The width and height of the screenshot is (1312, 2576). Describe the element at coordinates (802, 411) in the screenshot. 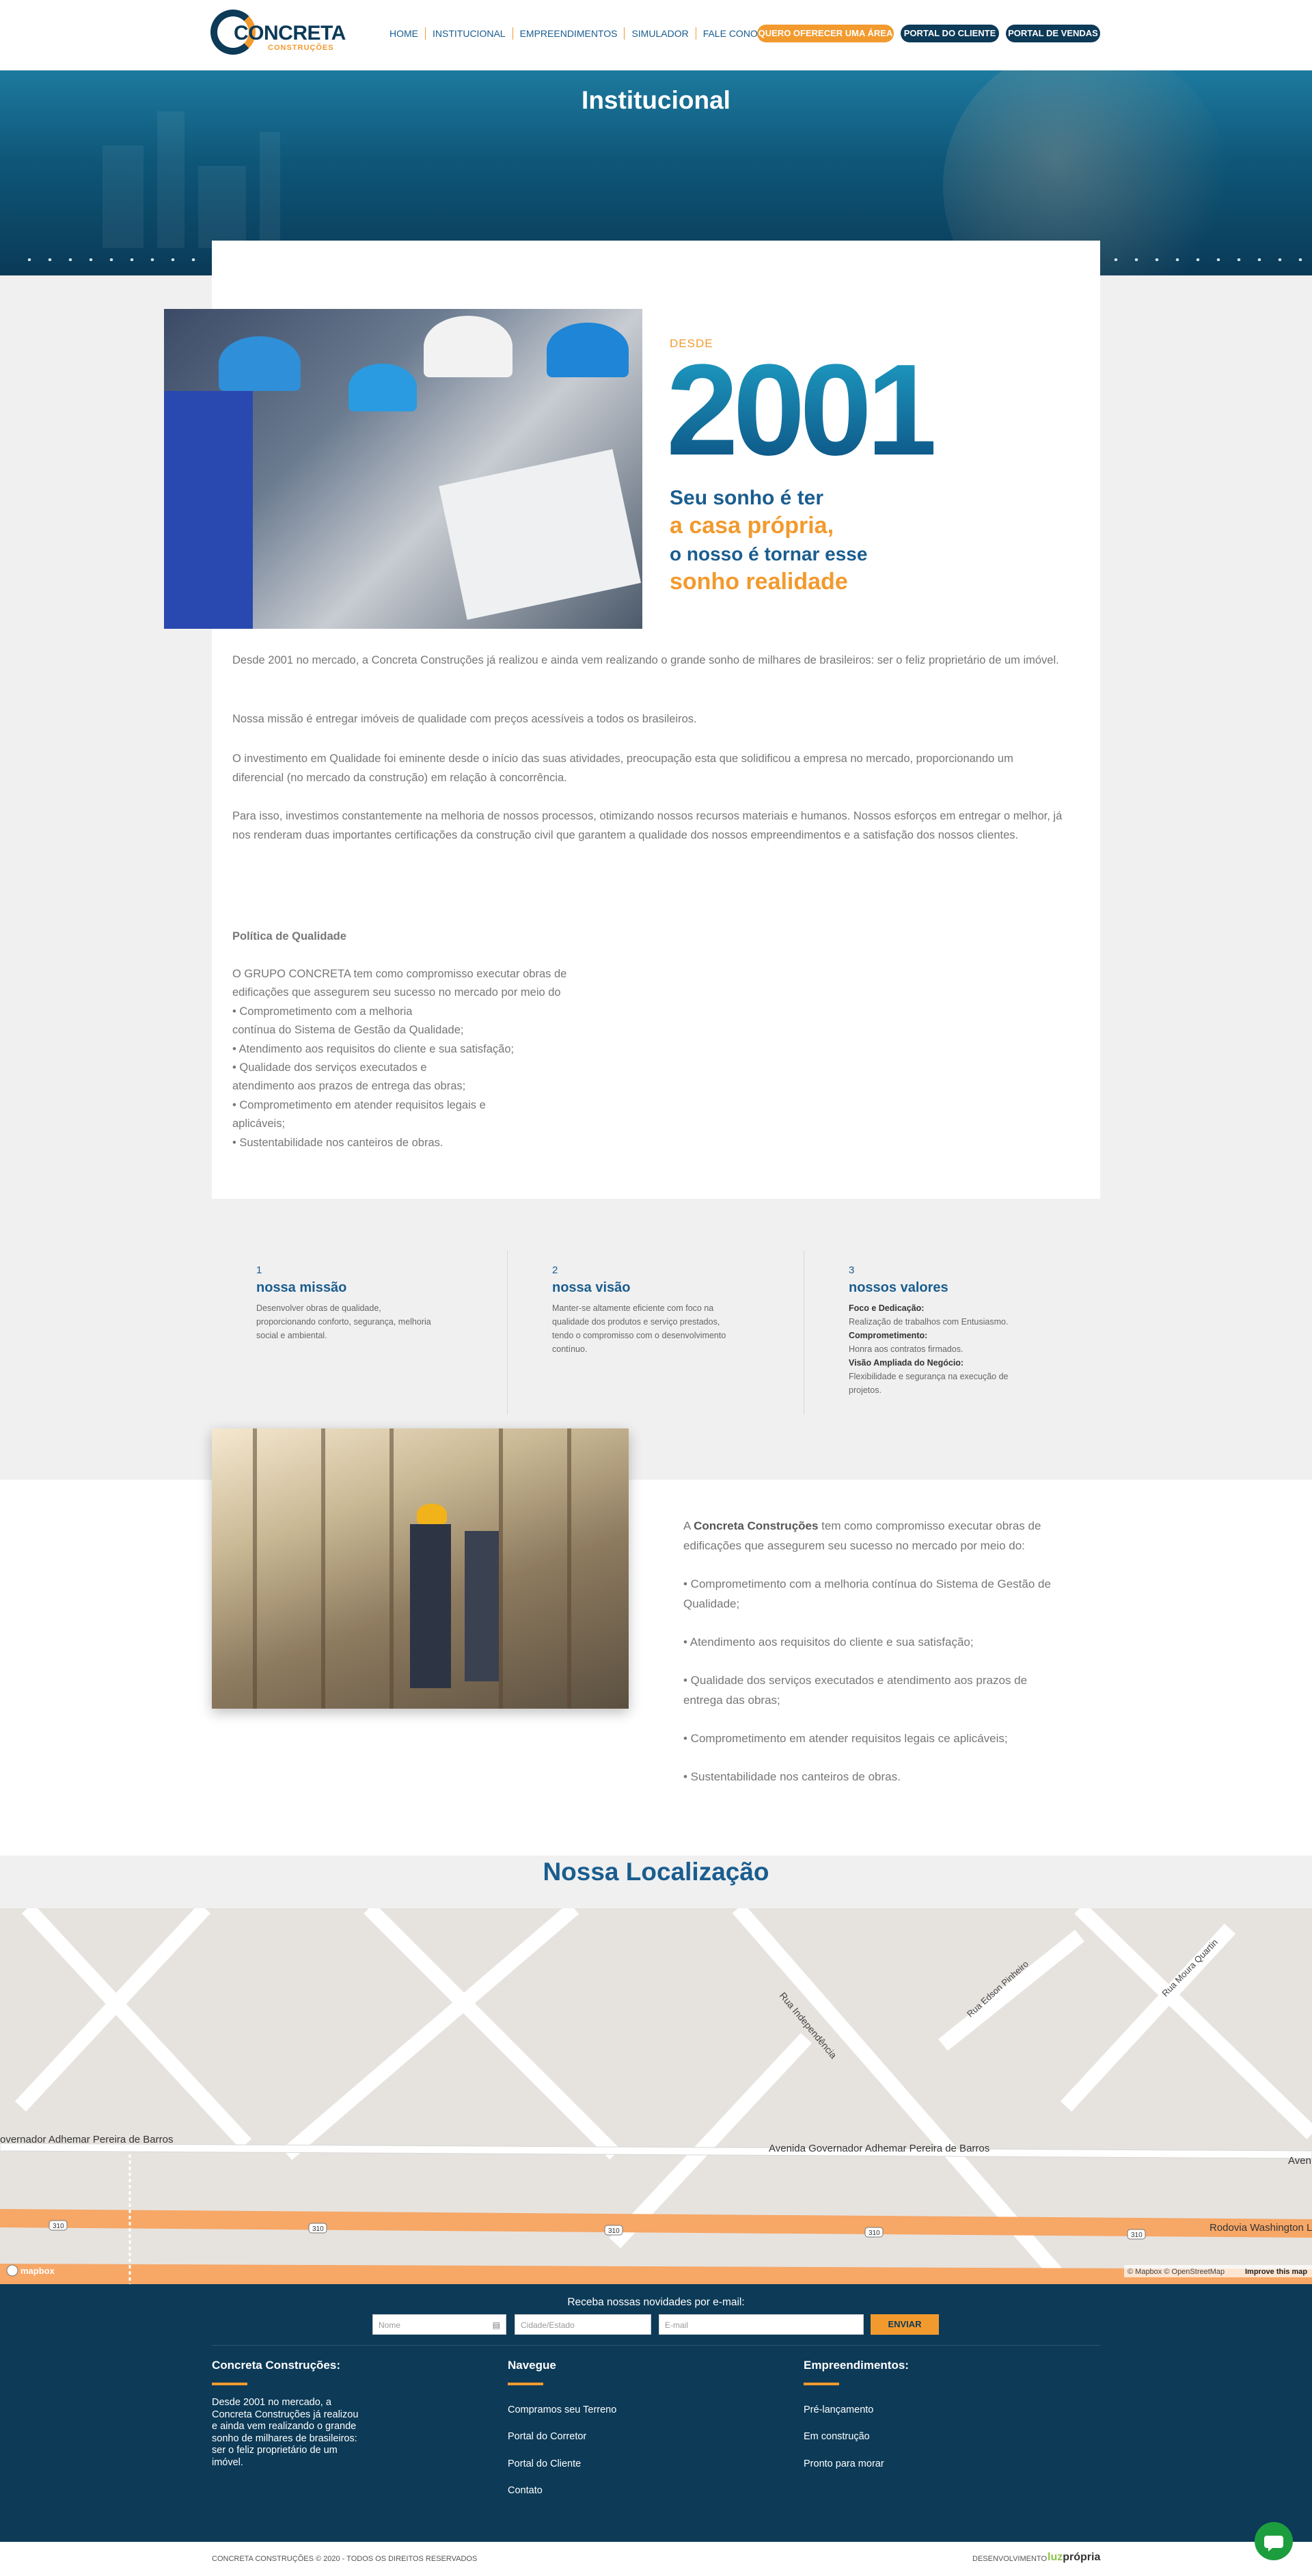

I see `since-year: 2001` at that location.